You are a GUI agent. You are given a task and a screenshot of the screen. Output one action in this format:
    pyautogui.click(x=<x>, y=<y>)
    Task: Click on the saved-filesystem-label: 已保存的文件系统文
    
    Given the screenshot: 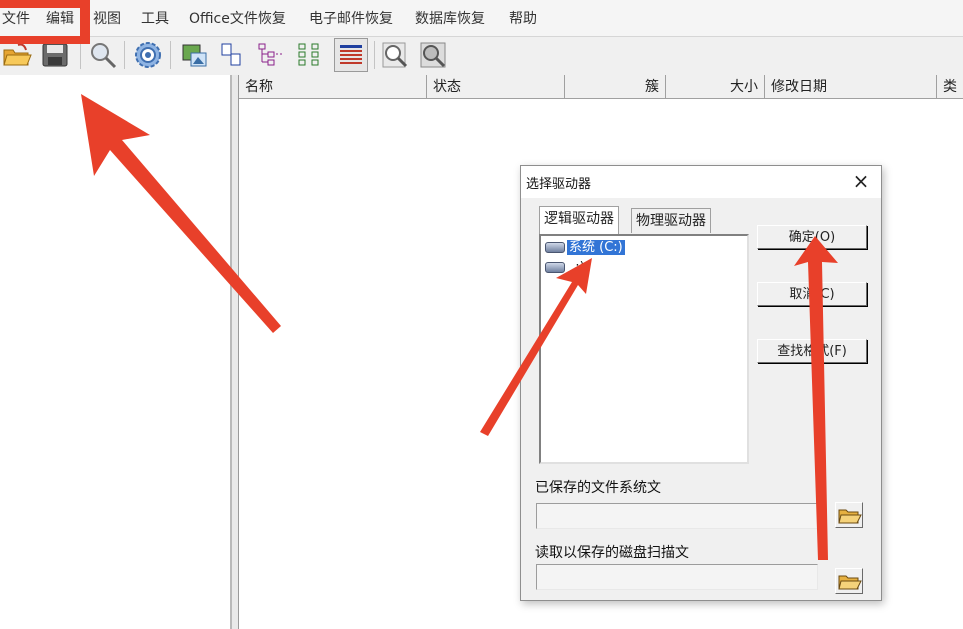 What is the action you would take?
    pyautogui.click(x=598, y=488)
    